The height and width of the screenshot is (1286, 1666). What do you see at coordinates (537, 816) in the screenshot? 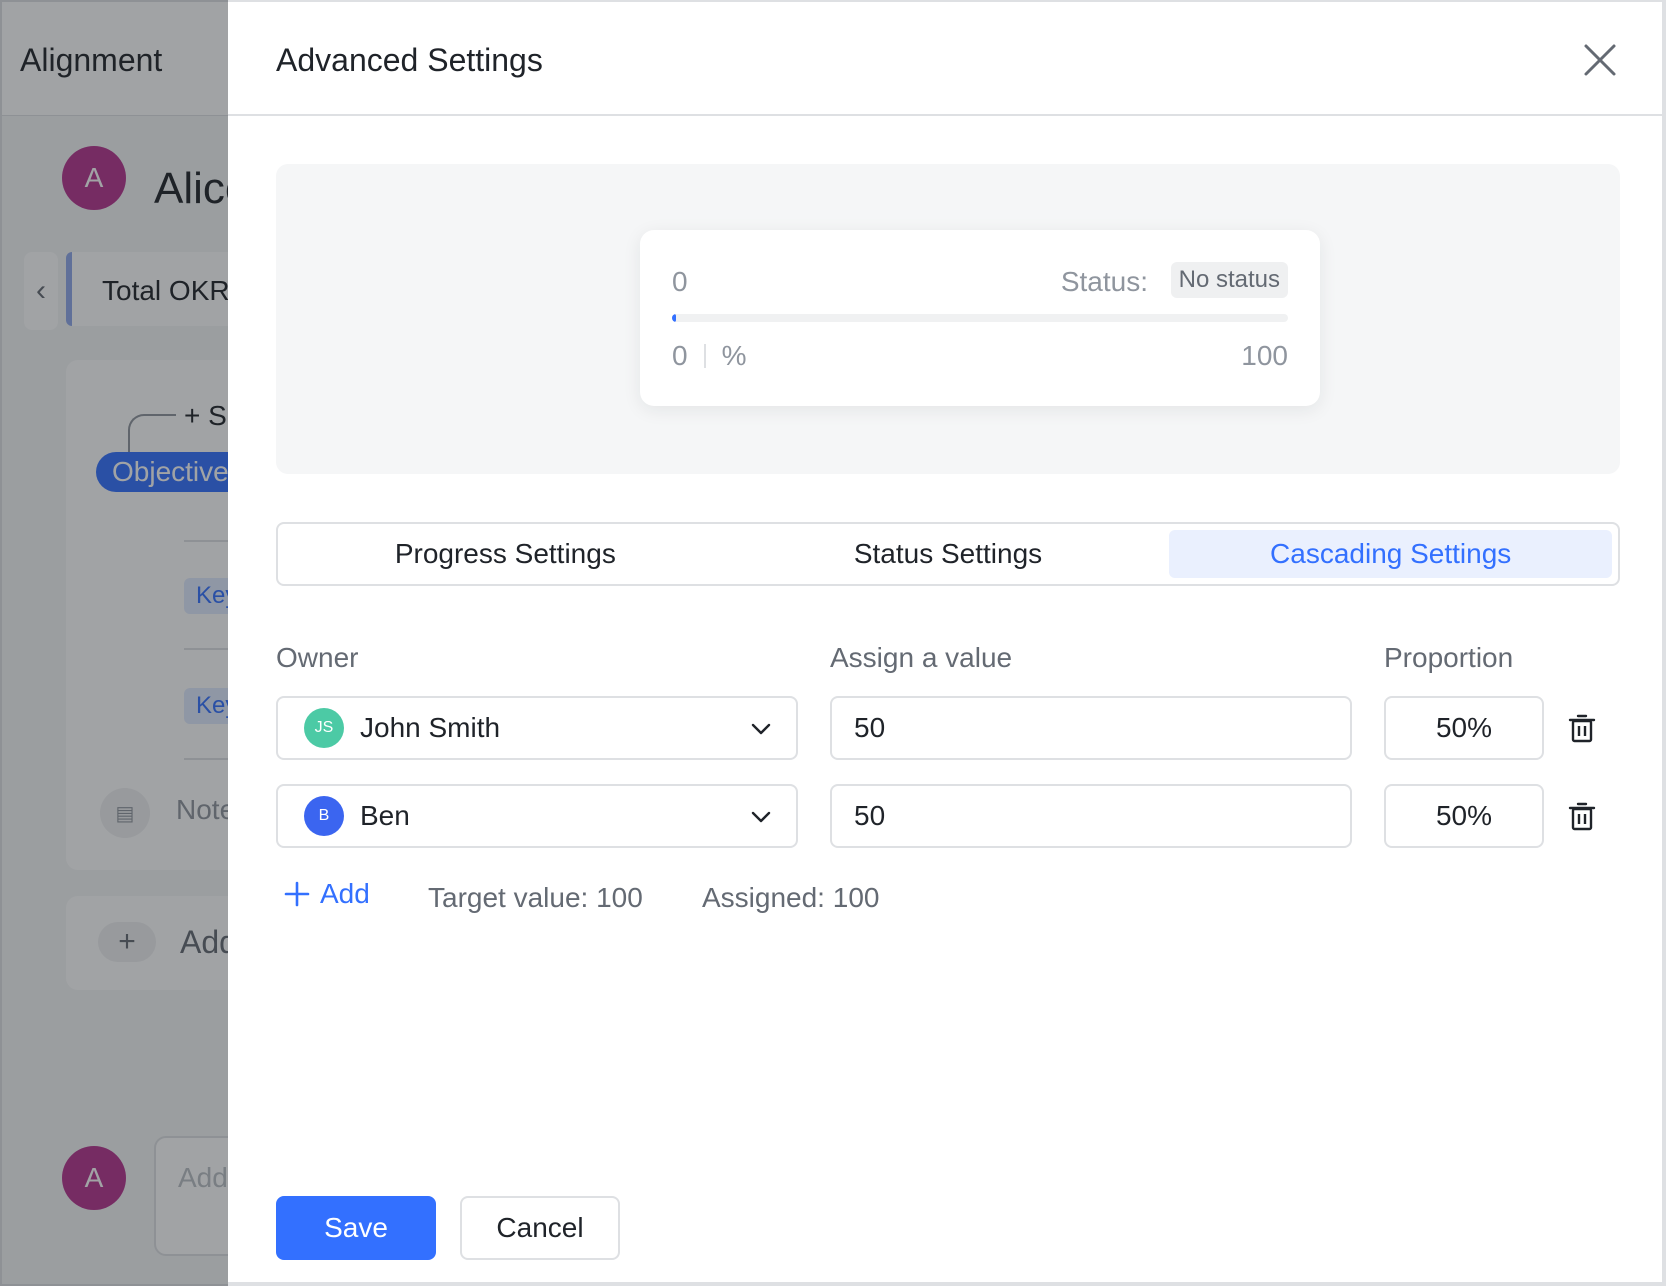
I see `owner-select: B Ben` at bounding box center [537, 816].